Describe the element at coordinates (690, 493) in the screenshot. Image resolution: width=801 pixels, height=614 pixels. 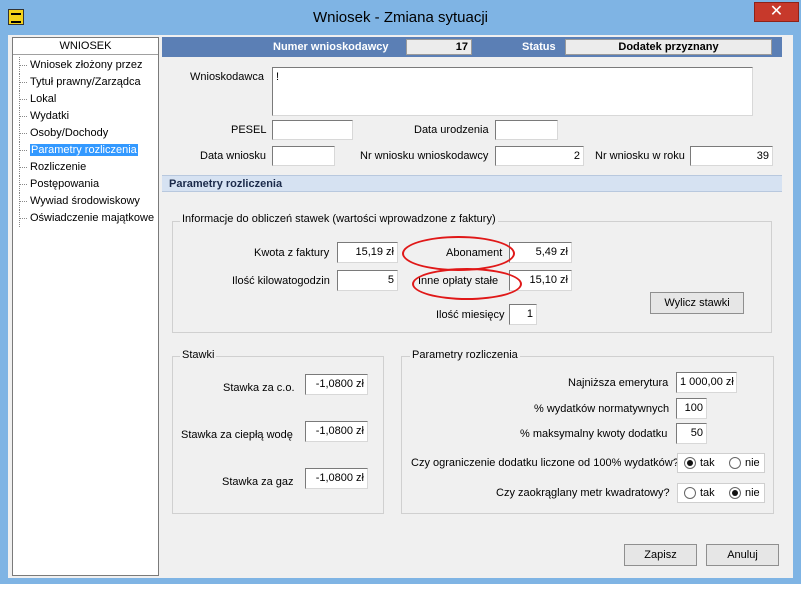
I see `round-yes-radio` at that location.